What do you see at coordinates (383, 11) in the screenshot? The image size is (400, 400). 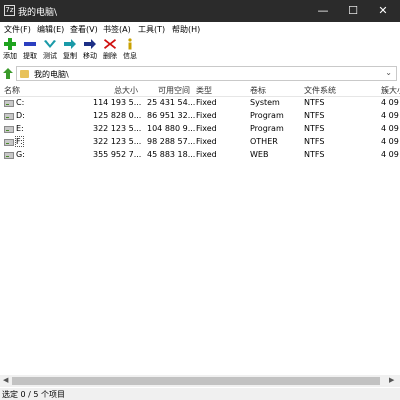 I see `close-button: ✕` at bounding box center [383, 11].